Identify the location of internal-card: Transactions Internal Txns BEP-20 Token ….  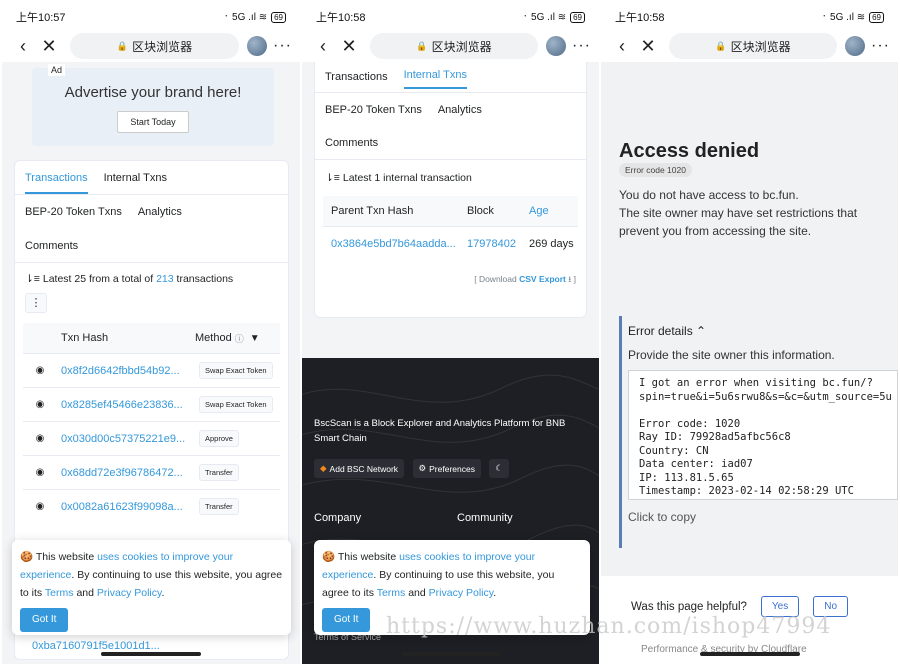
(450, 190).